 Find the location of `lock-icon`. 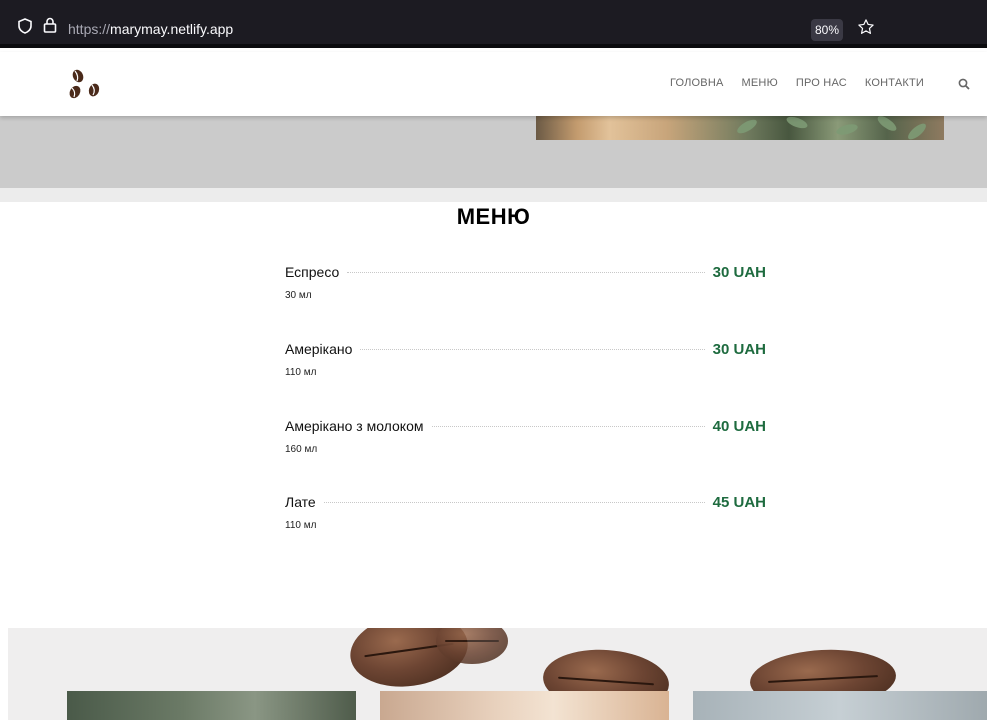

lock-icon is located at coordinates (50, 27).